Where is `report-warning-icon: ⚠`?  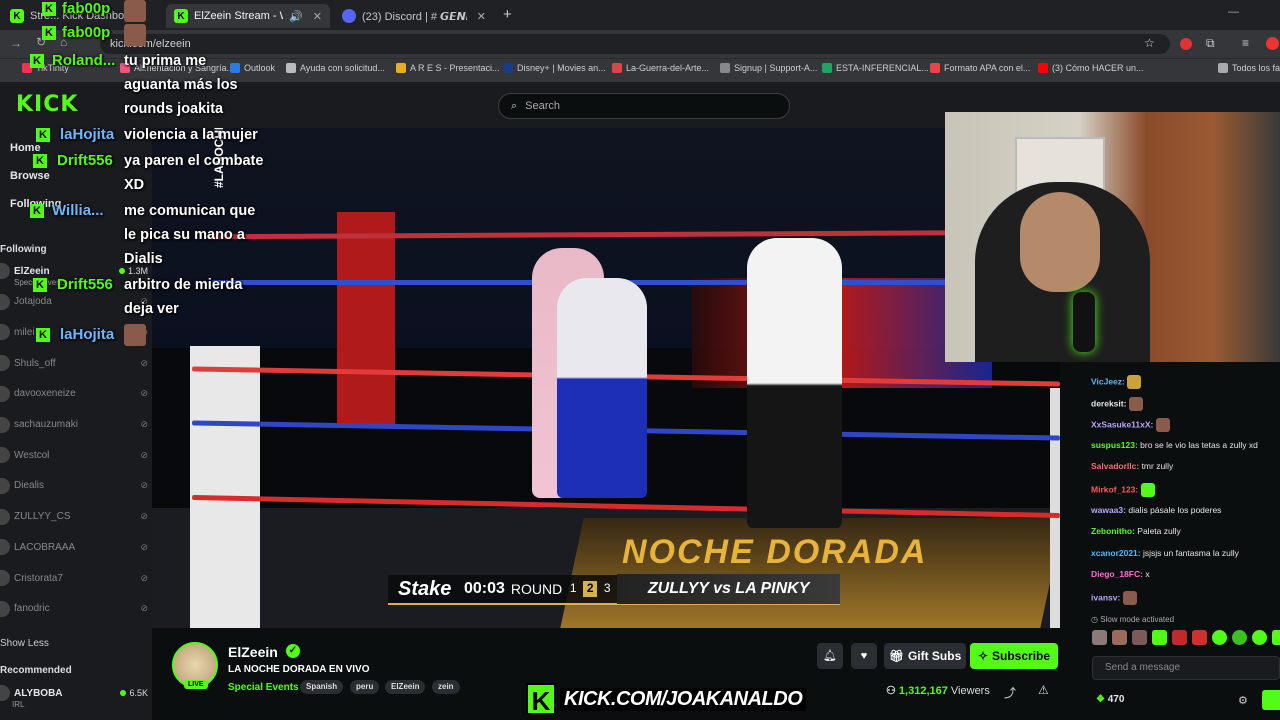 report-warning-icon: ⚠ is located at coordinates (1043, 690).